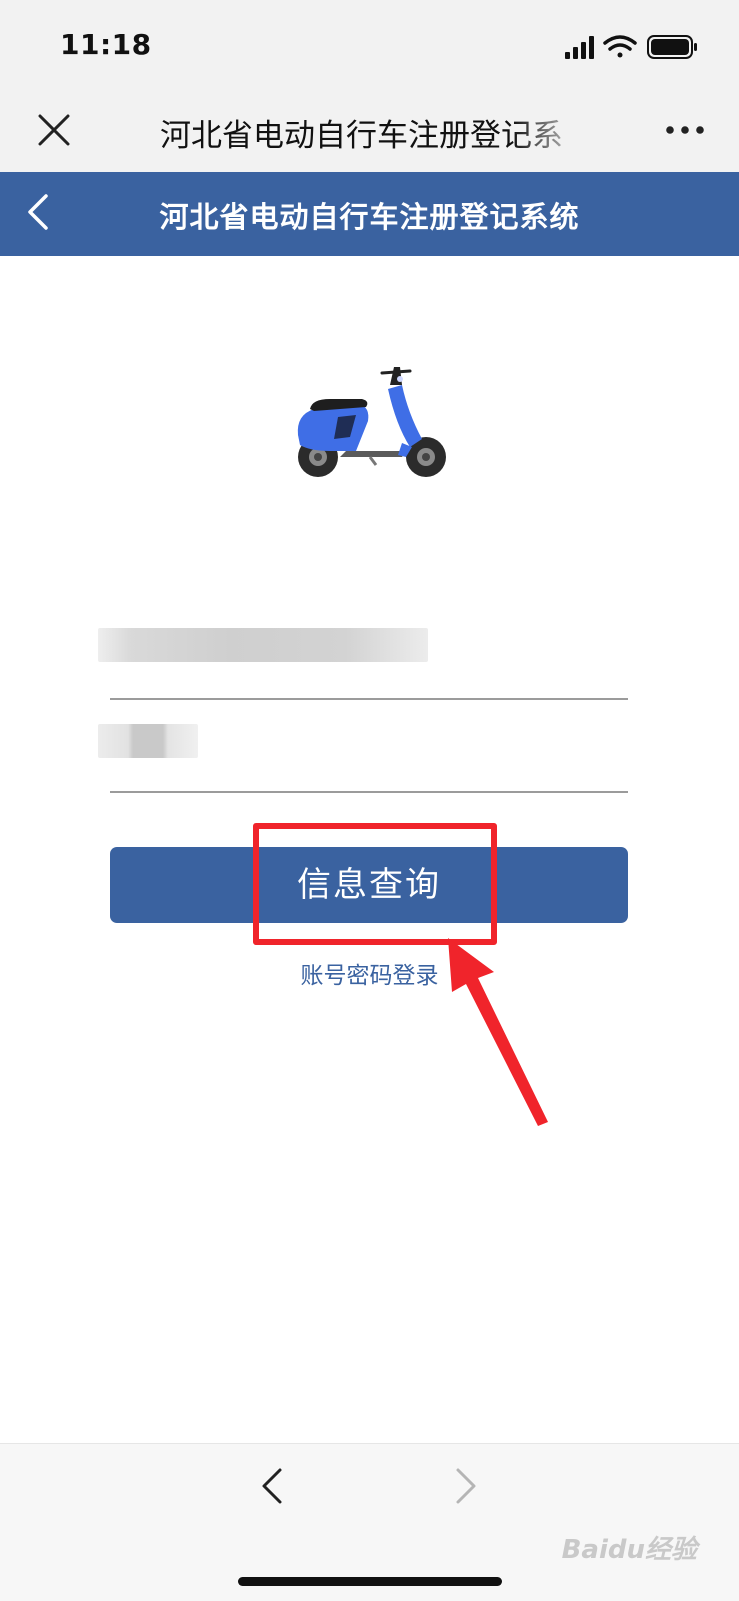  Describe the element at coordinates (106, 44) in the screenshot. I see `status-time: 11:18` at that location.